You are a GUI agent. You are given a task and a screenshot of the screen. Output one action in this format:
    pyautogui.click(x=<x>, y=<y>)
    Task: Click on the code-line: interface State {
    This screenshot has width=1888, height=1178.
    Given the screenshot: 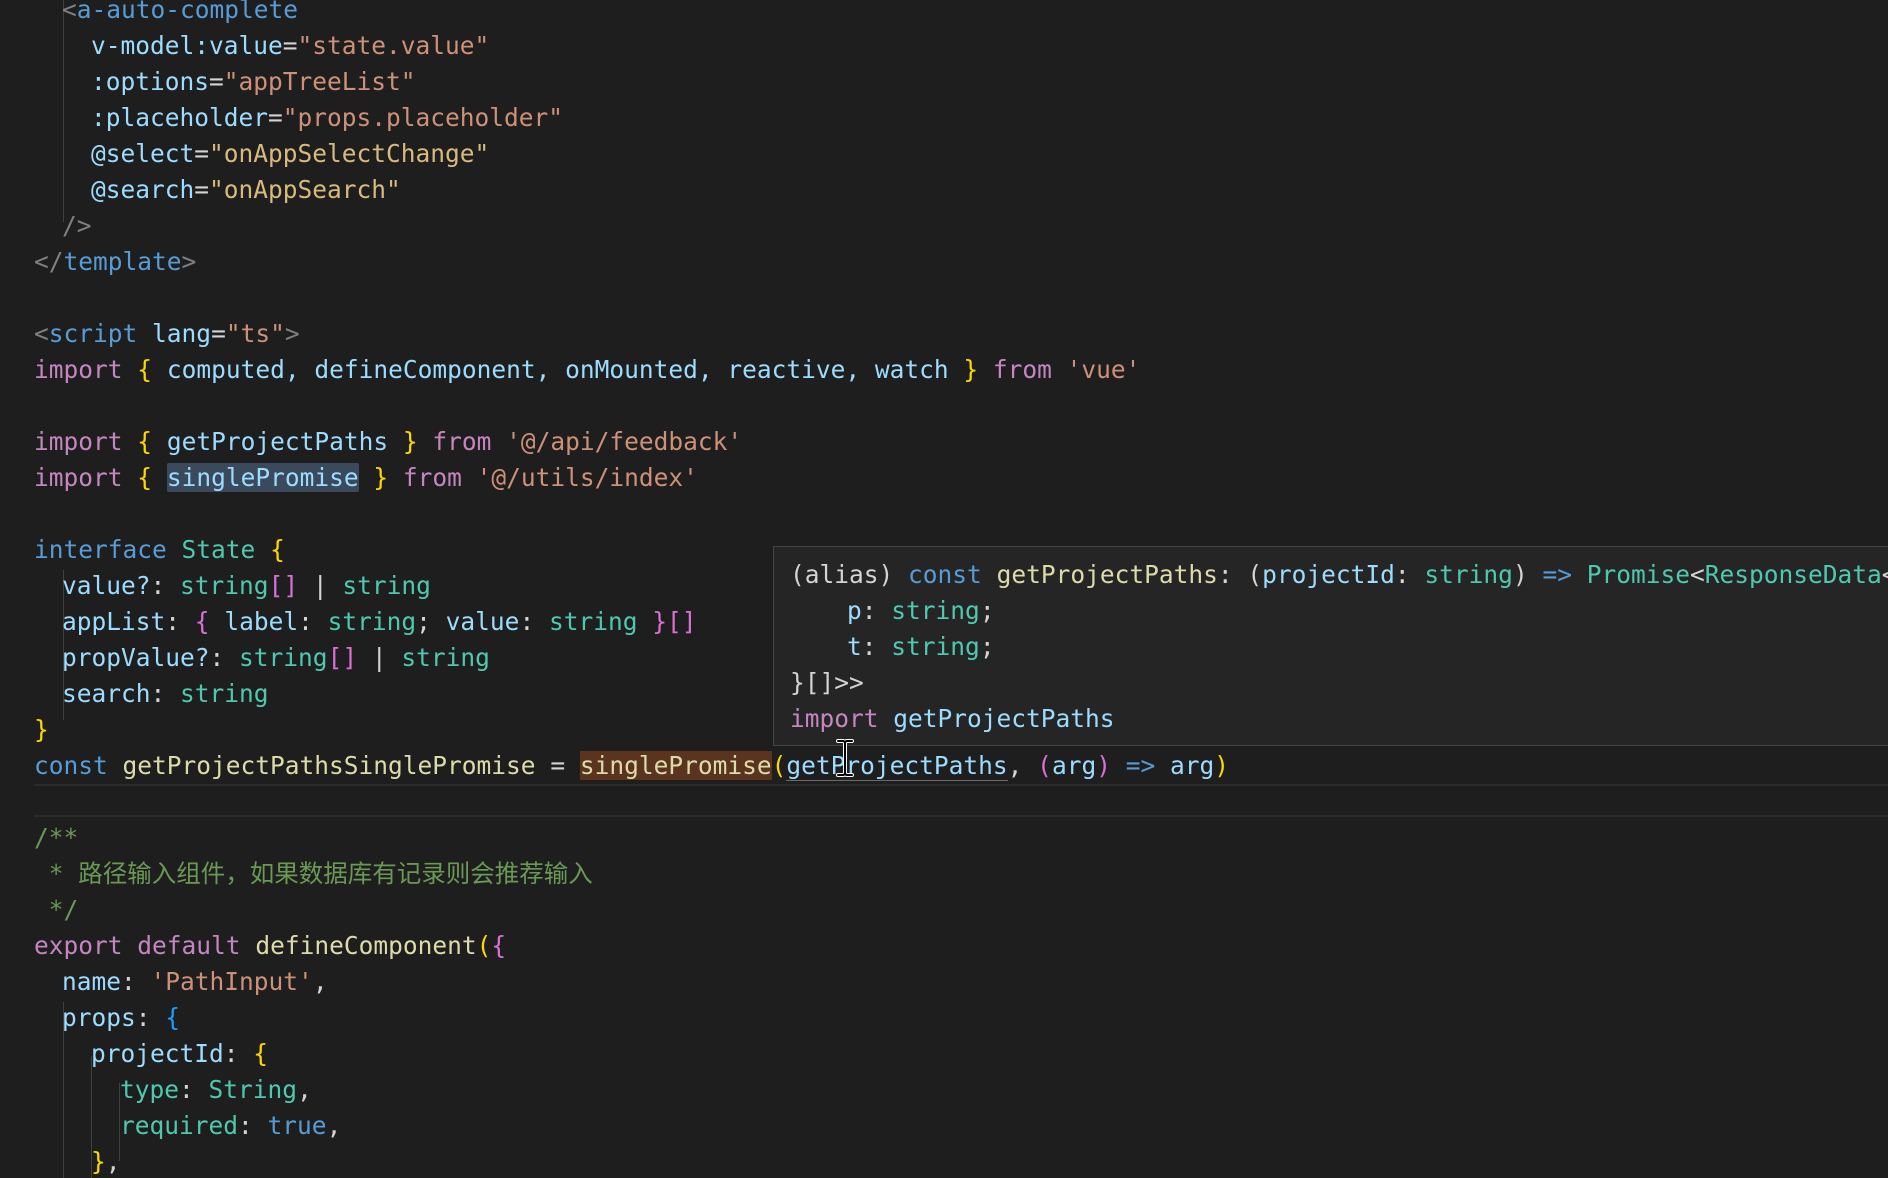 What is the action you would take?
    pyautogui.click(x=159, y=550)
    